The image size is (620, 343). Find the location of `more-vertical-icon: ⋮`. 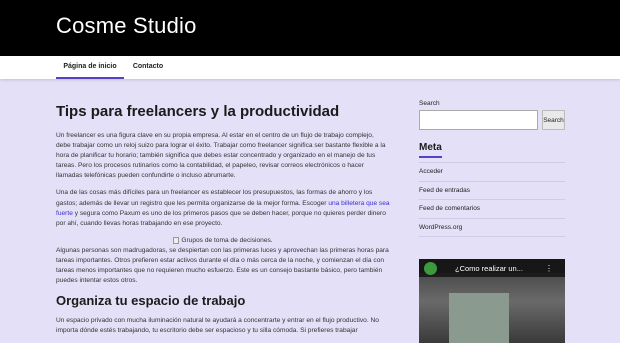

more-vertical-icon: ⋮ is located at coordinates (549, 268).